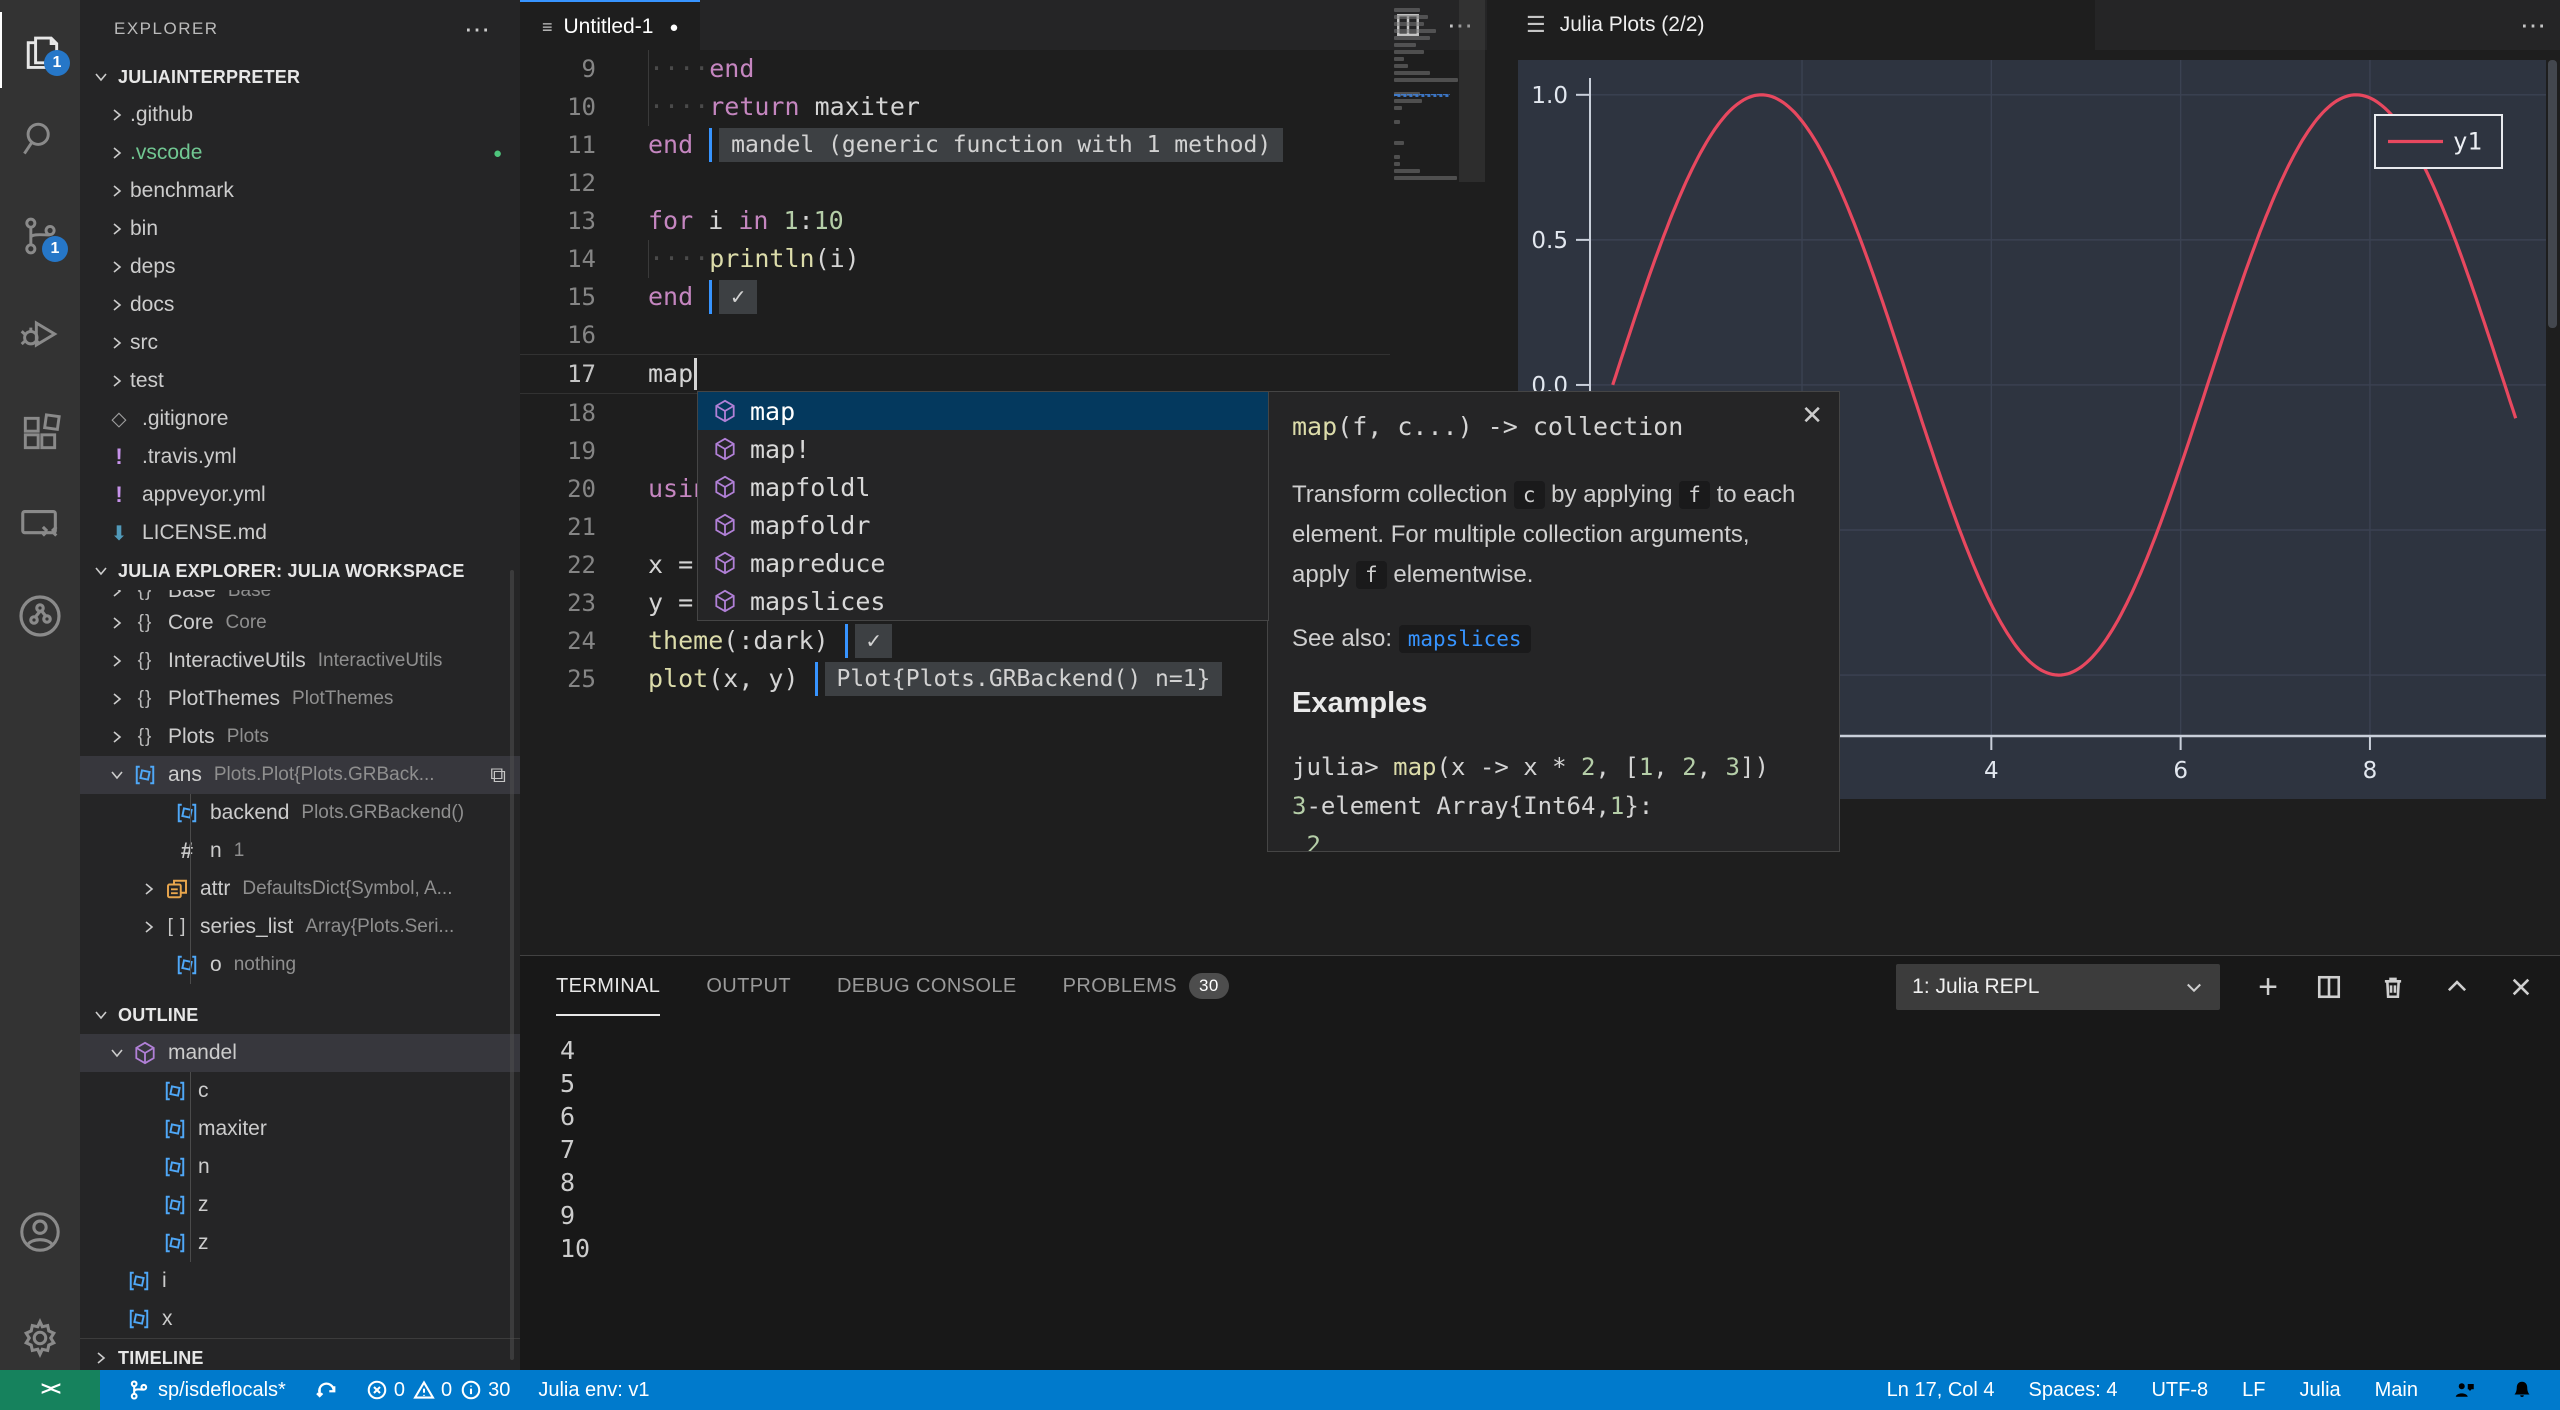 This screenshot has width=2560, height=1410. What do you see at coordinates (955, 69) in the screenshot?
I see `editor-line: 9 ···· end` at bounding box center [955, 69].